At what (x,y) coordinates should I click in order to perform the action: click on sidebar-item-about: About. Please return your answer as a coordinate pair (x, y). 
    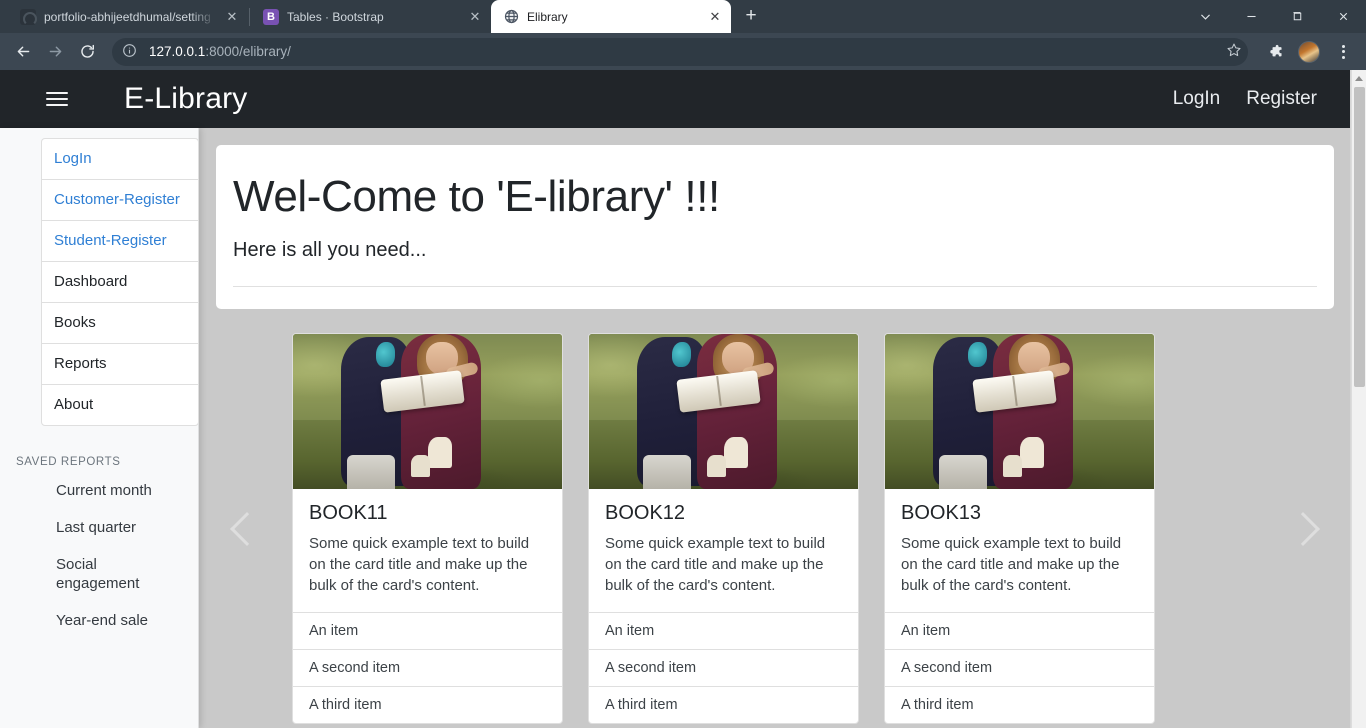
    Looking at the image, I should click on (120, 405).